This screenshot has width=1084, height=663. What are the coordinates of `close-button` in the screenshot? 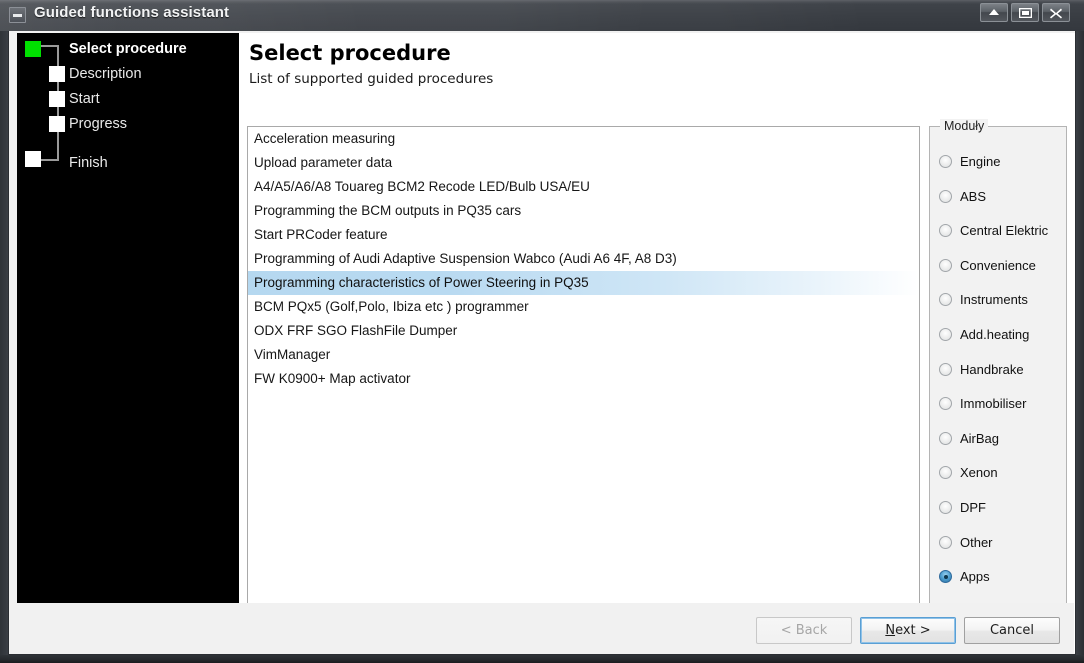 It's located at (1056, 12).